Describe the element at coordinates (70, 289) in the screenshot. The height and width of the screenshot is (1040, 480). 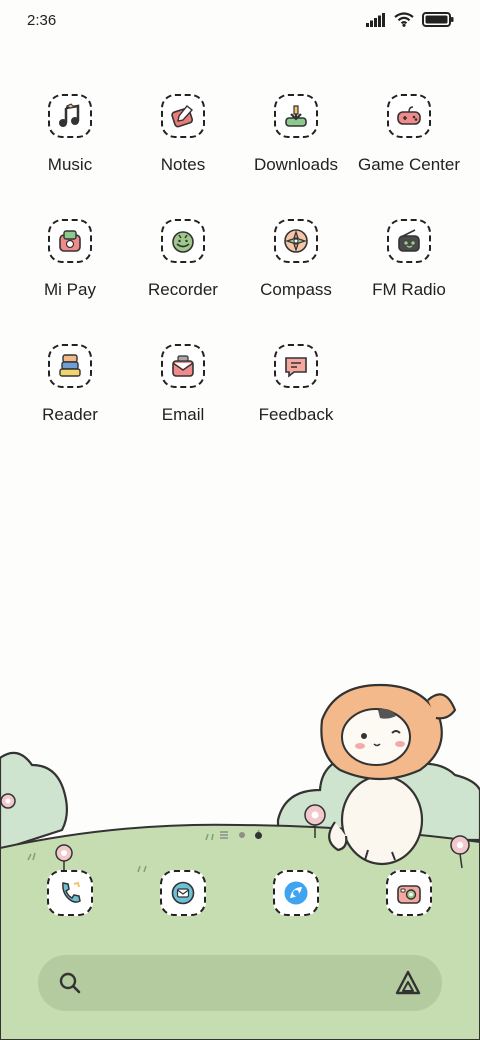
I see `app-label: Mi Pay` at that location.